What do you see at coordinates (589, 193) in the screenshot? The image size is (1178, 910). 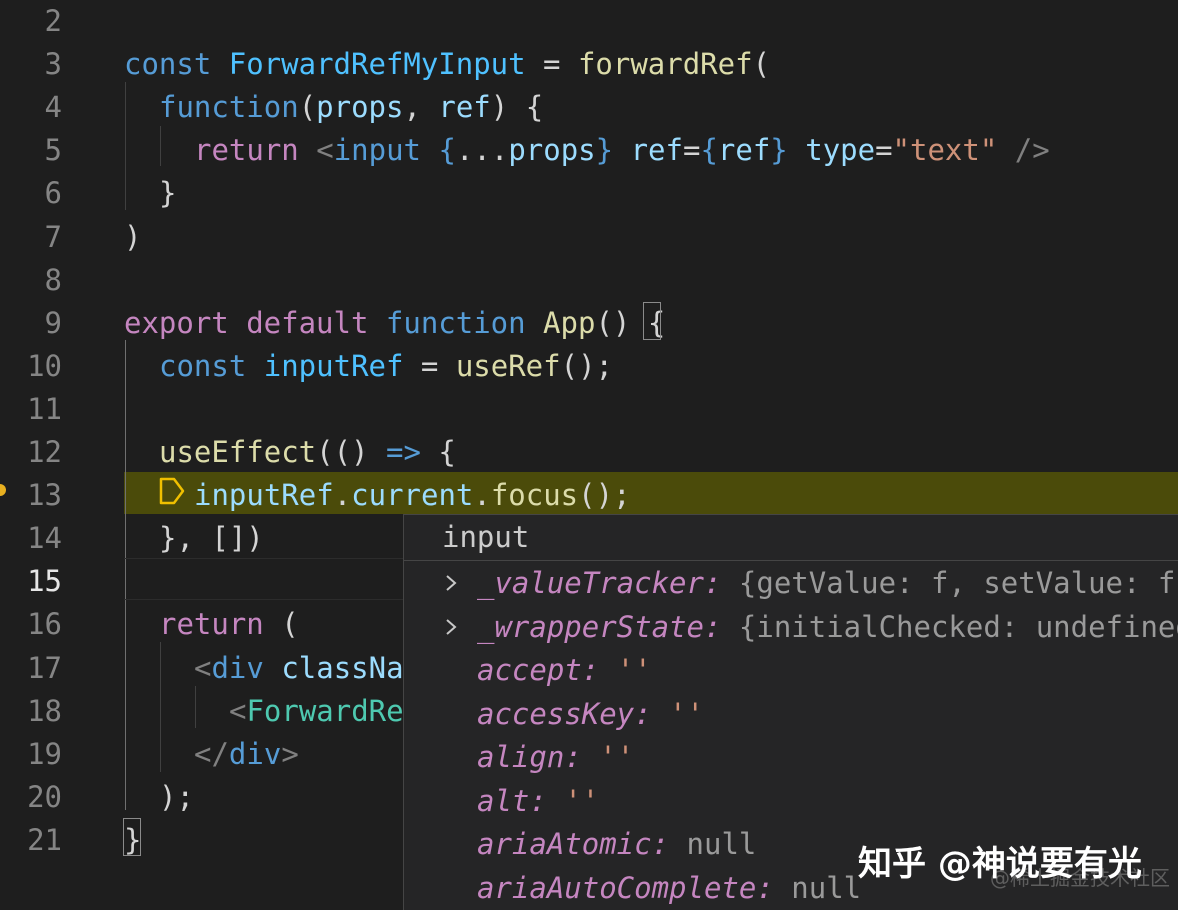 I see `code-line: 6}` at bounding box center [589, 193].